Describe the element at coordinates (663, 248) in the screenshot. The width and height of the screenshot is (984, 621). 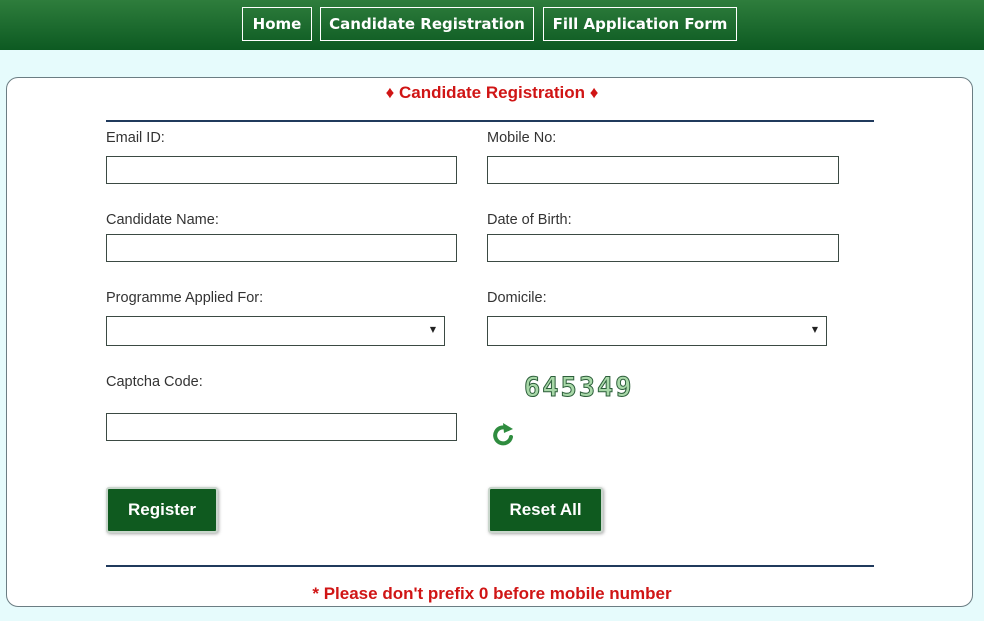
I see `dob-input` at that location.